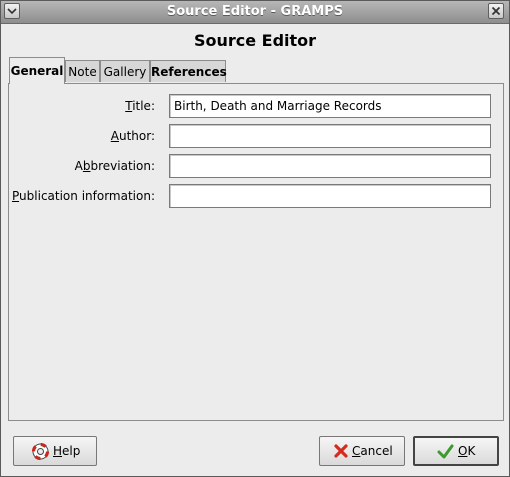 The width and height of the screenshot is (510, 477). I want to click on tab-references: References, so click(188, 71).